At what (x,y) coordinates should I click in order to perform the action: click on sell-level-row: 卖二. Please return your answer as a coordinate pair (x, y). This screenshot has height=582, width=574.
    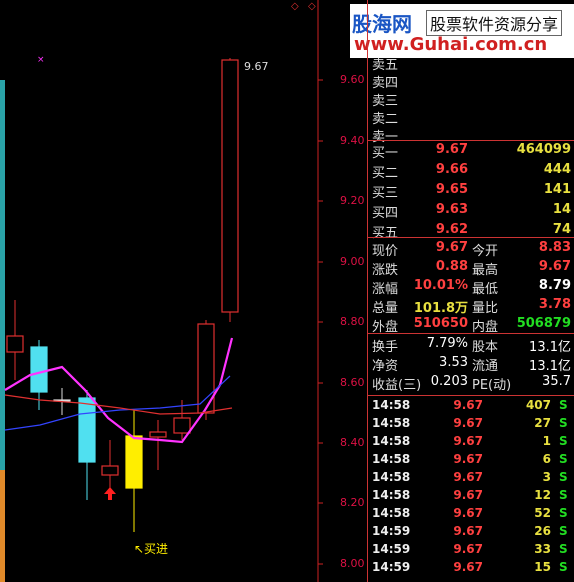
    Looking at the image, I should click on (471, 117).